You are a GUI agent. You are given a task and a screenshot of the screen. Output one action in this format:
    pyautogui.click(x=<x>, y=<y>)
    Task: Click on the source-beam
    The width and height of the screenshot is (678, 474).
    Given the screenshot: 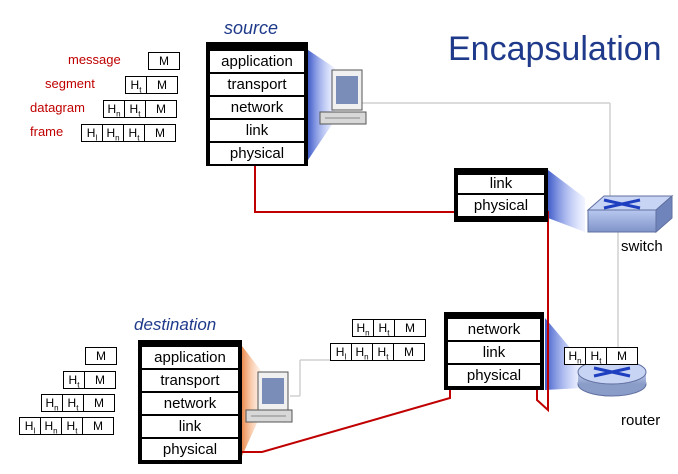 What is the action you would take?
    pyautogui.click(x=321, y=105)
    